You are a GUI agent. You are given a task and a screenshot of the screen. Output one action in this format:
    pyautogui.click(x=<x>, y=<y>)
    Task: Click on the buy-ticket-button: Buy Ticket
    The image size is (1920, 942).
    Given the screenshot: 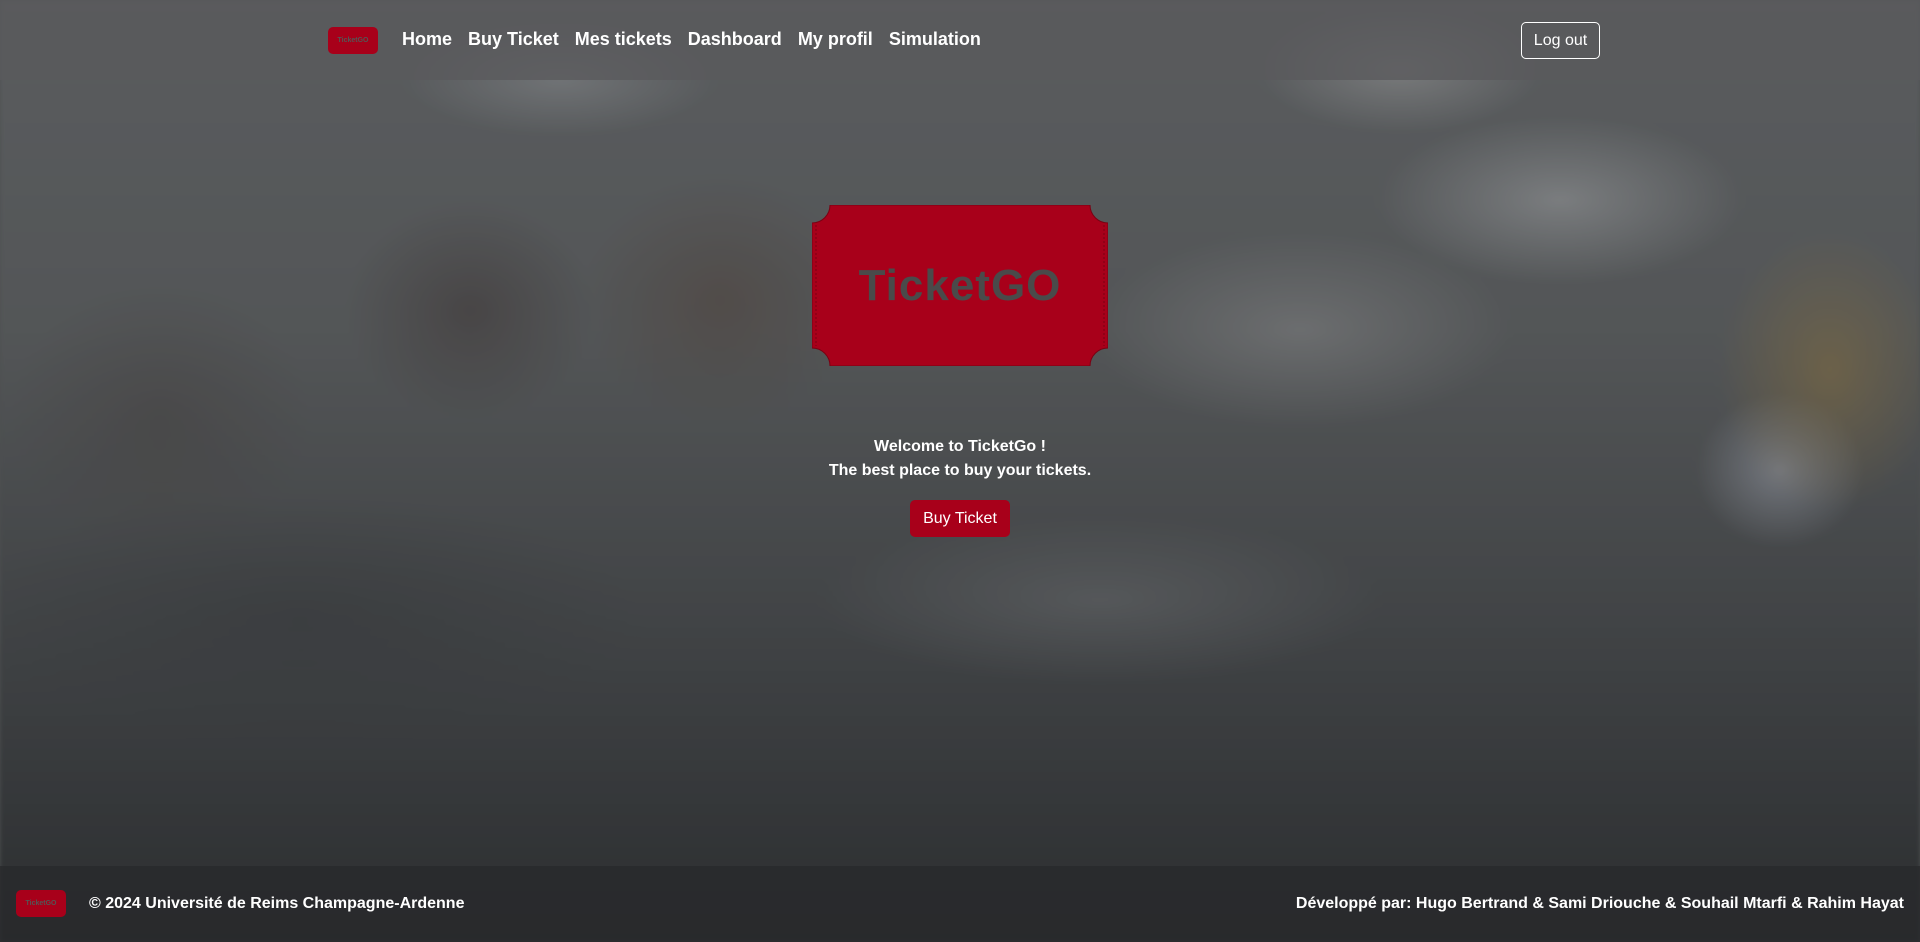 What is the action you would take?
    pyautogui.click(x=960, y=518)
    